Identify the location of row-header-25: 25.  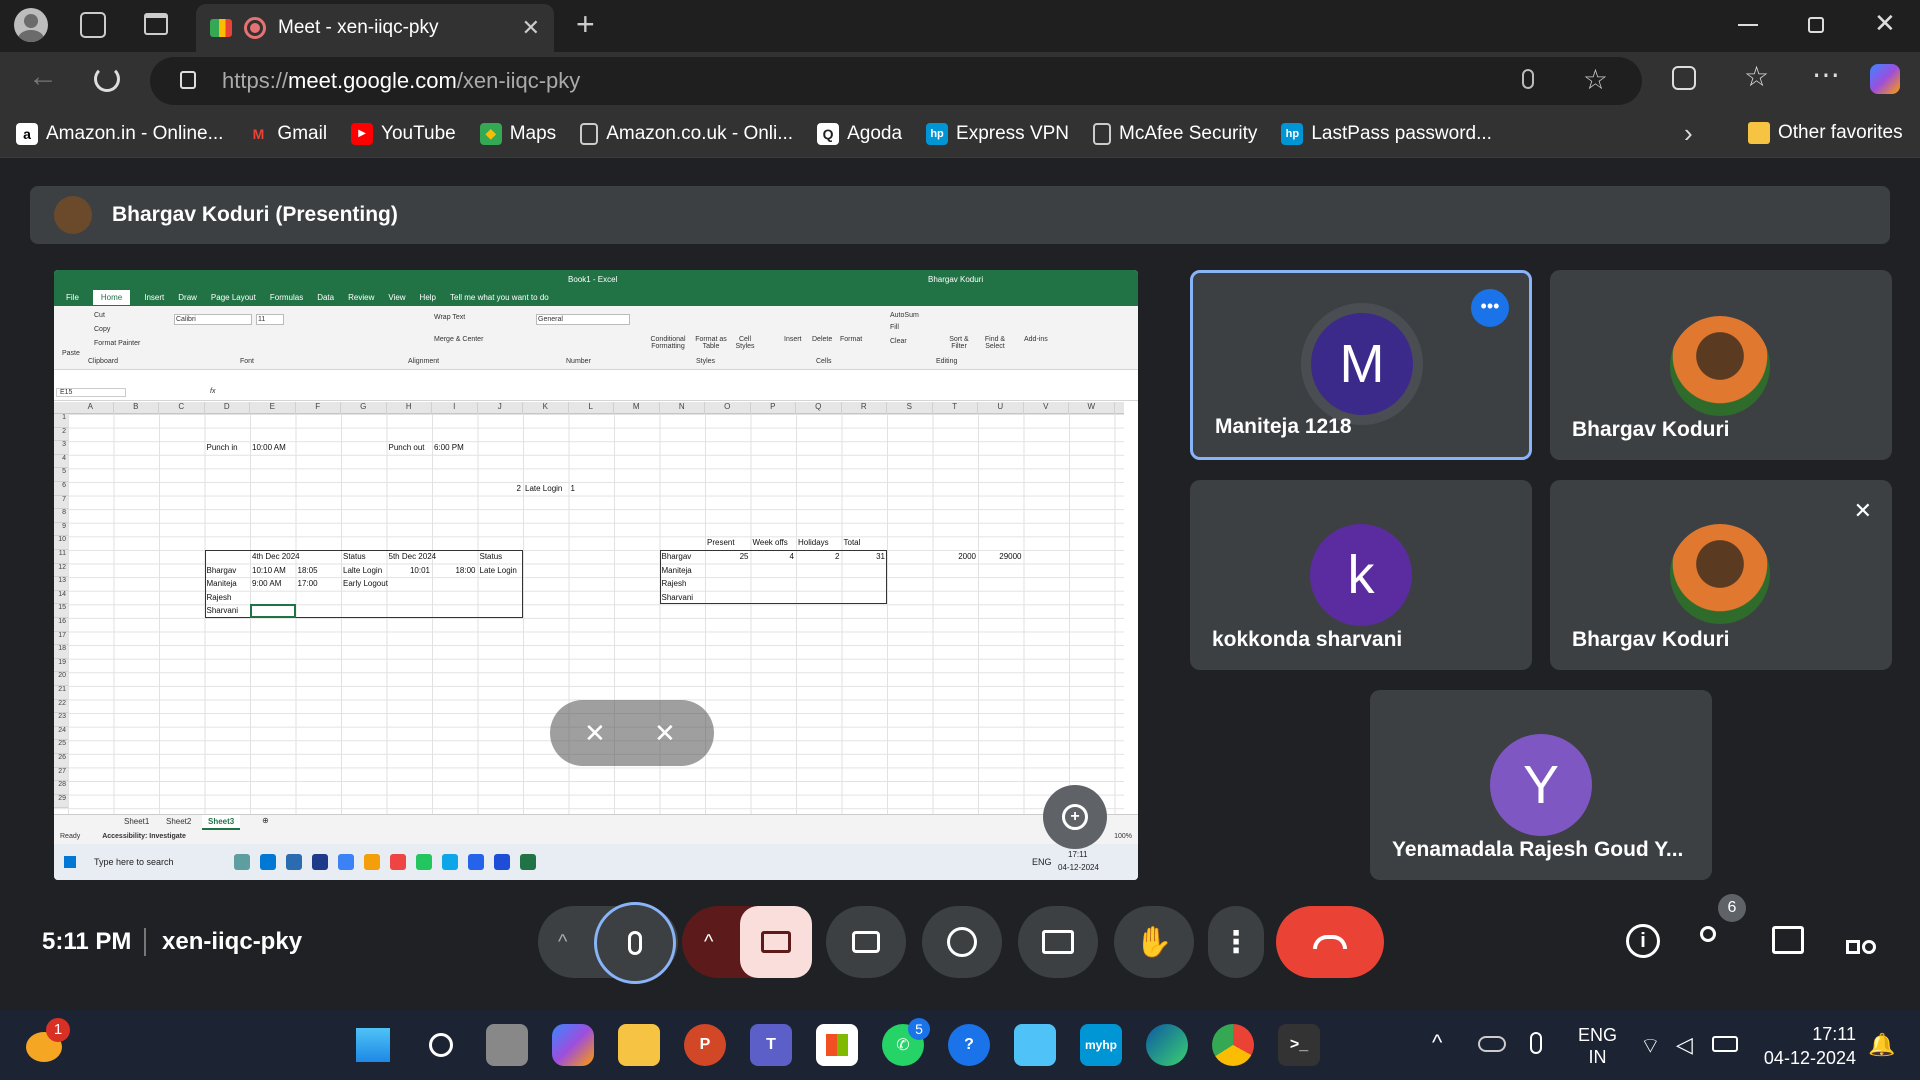
(61, 747).